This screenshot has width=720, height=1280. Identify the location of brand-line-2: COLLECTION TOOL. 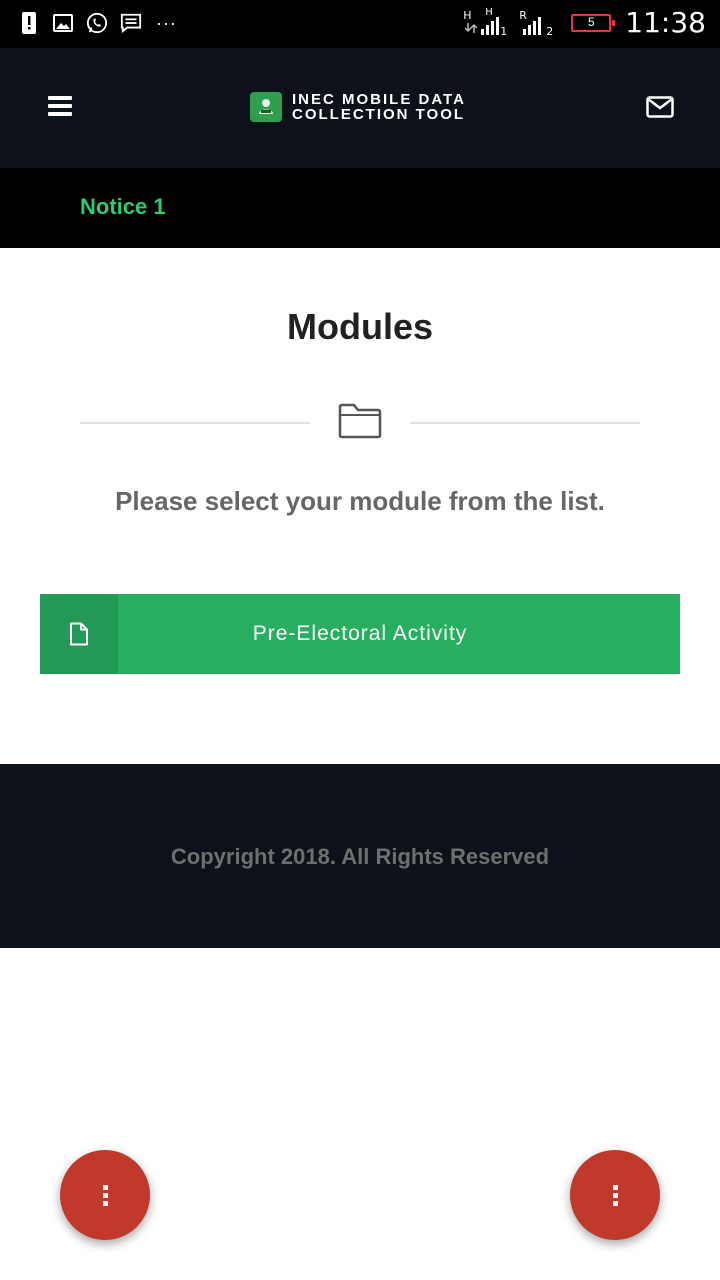
(379, 114).